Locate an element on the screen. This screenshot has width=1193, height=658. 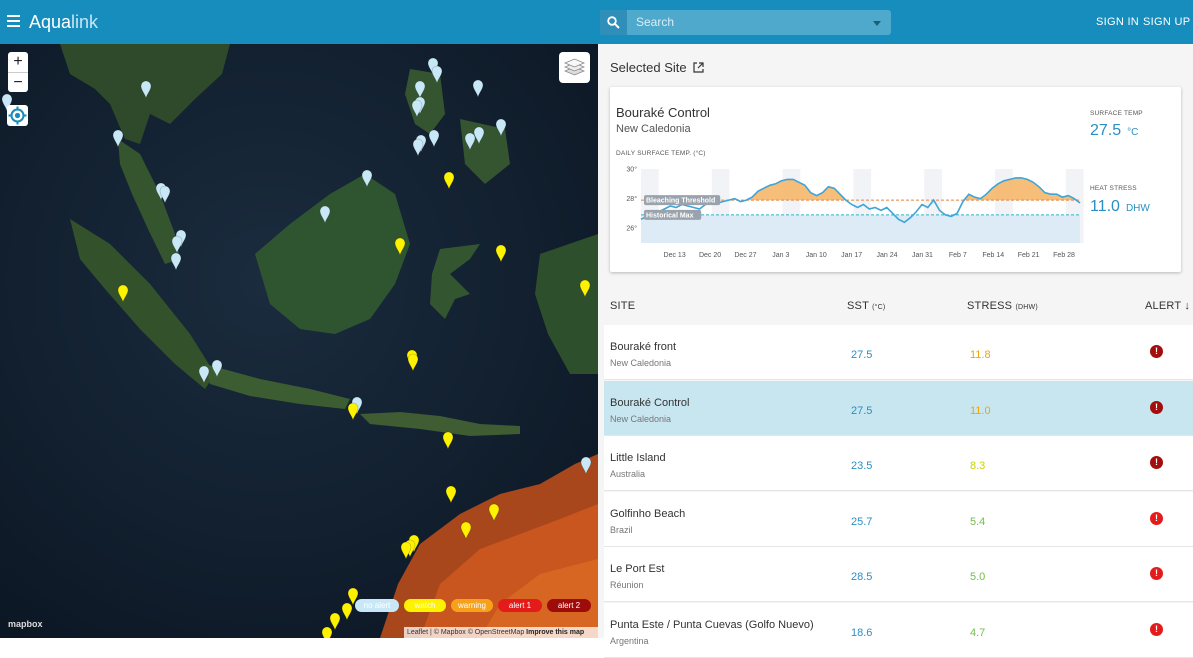
row-site-name: Bouraké Control is located at coordinates (650, 402).